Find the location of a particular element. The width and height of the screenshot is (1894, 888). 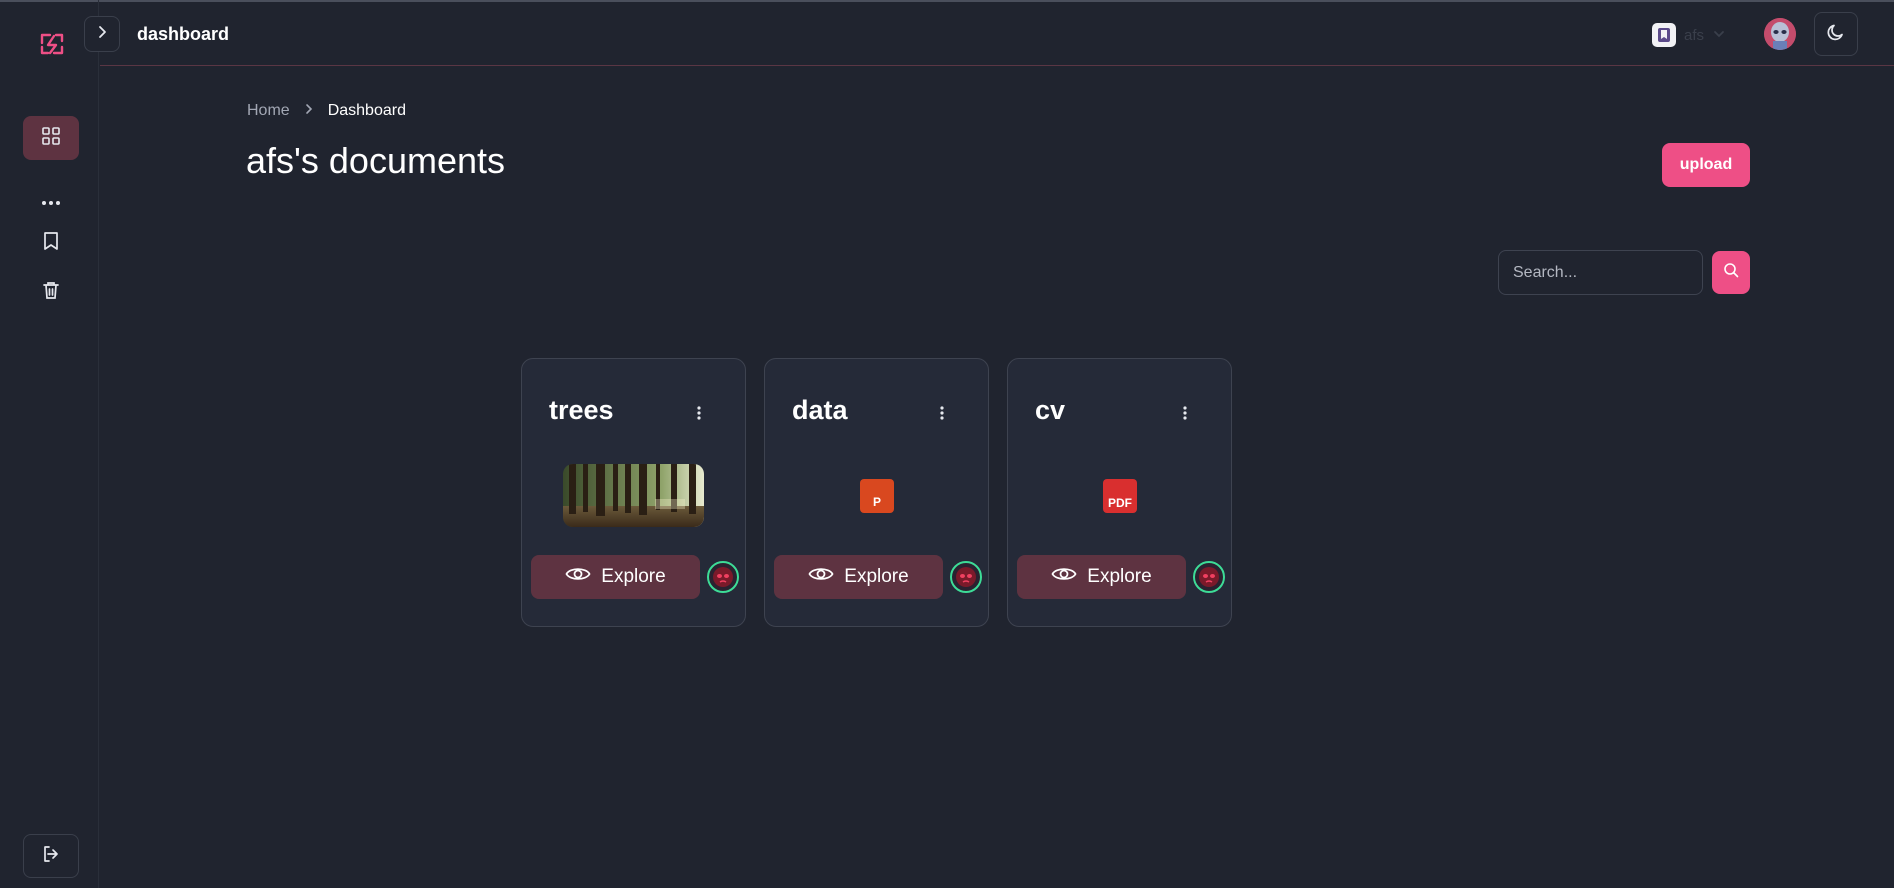

document-card: trees Explore is located at coordinates (633, 492).